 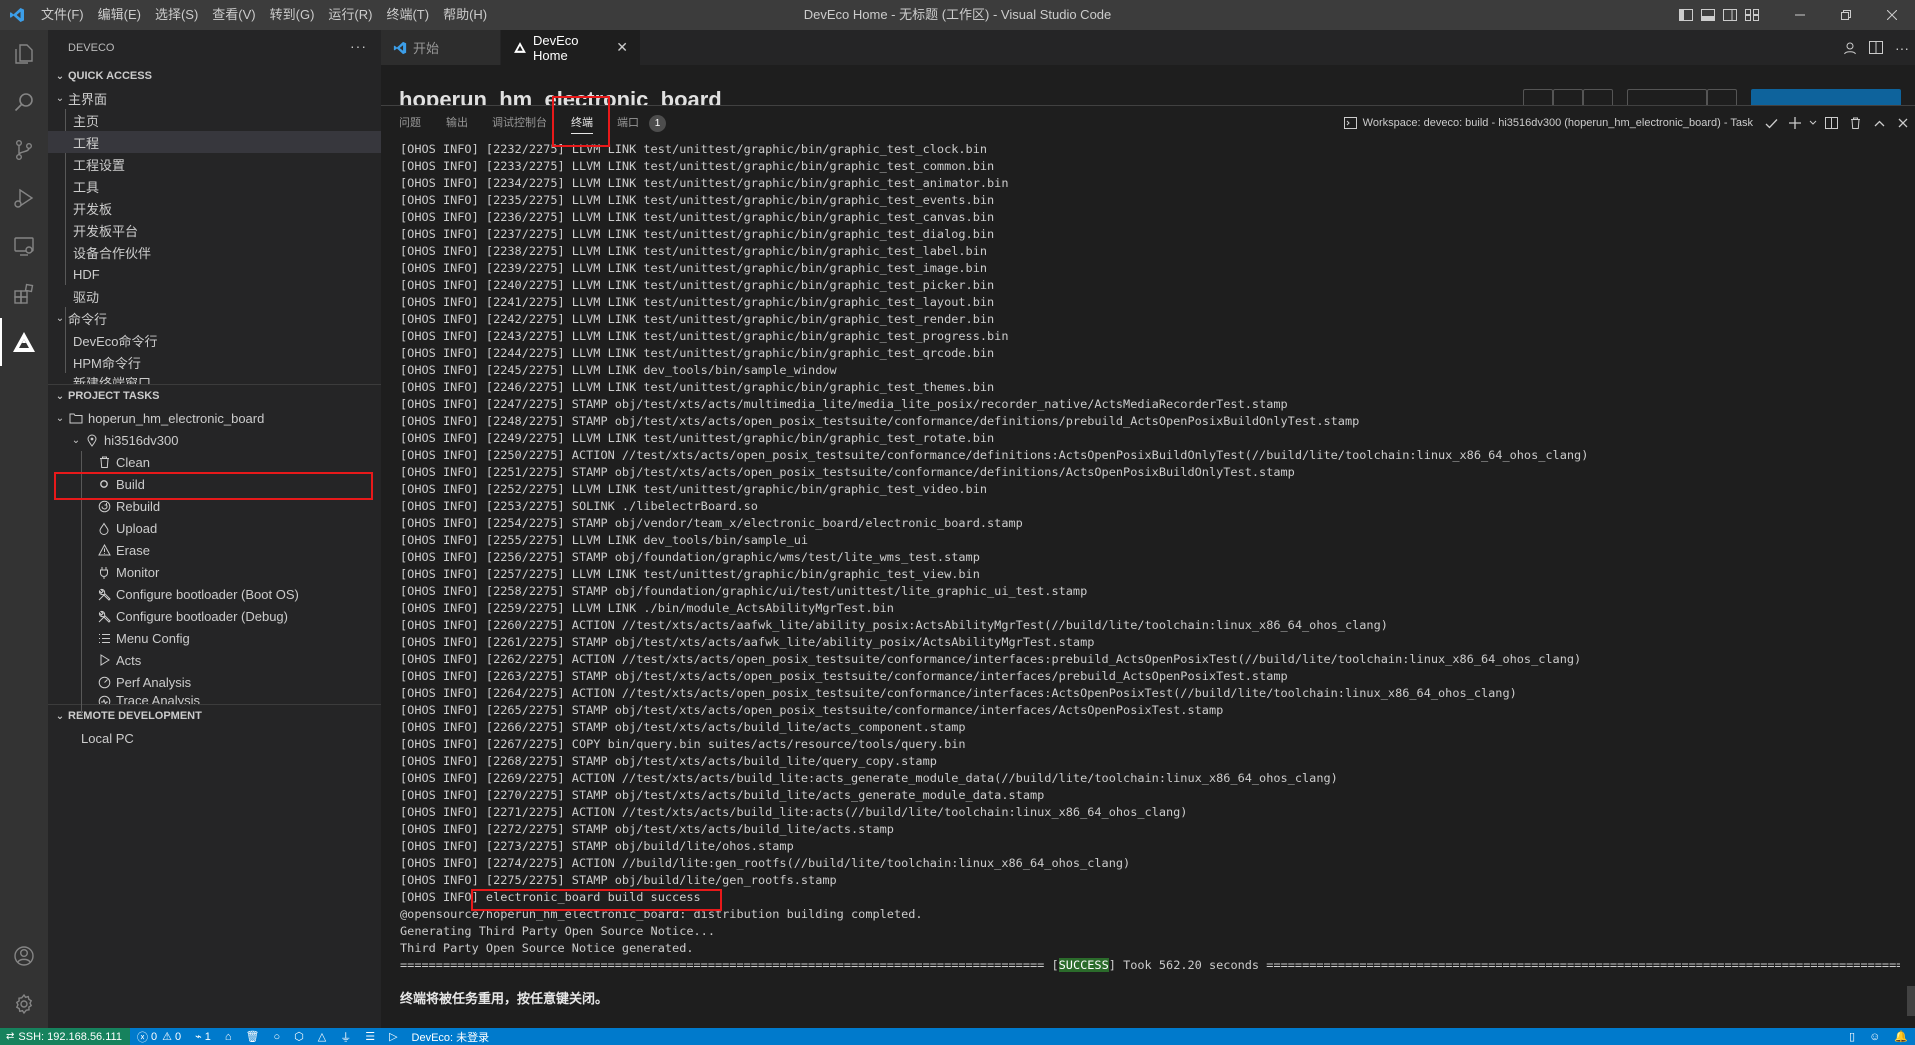 What do you see at coordinates (159, 1036) in the screenshot?
I see `problems-indicator: ⓧ 0 ⚠ 0` at bounding box center [159, 1036].